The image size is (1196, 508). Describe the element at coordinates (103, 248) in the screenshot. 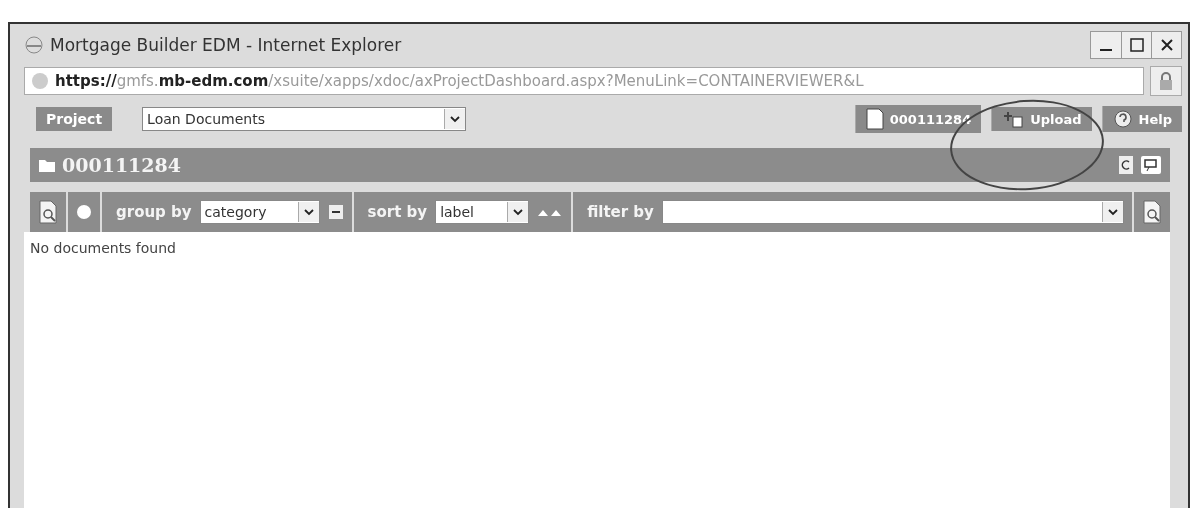

I see `empty-message: No documents found` at that location.